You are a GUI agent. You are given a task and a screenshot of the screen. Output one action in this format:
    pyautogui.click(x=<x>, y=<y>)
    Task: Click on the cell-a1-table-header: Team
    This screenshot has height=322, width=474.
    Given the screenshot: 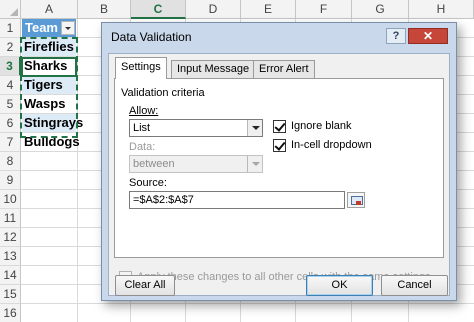 What is the action you would take?
    pyautogui.click(x=49, y=28)
    